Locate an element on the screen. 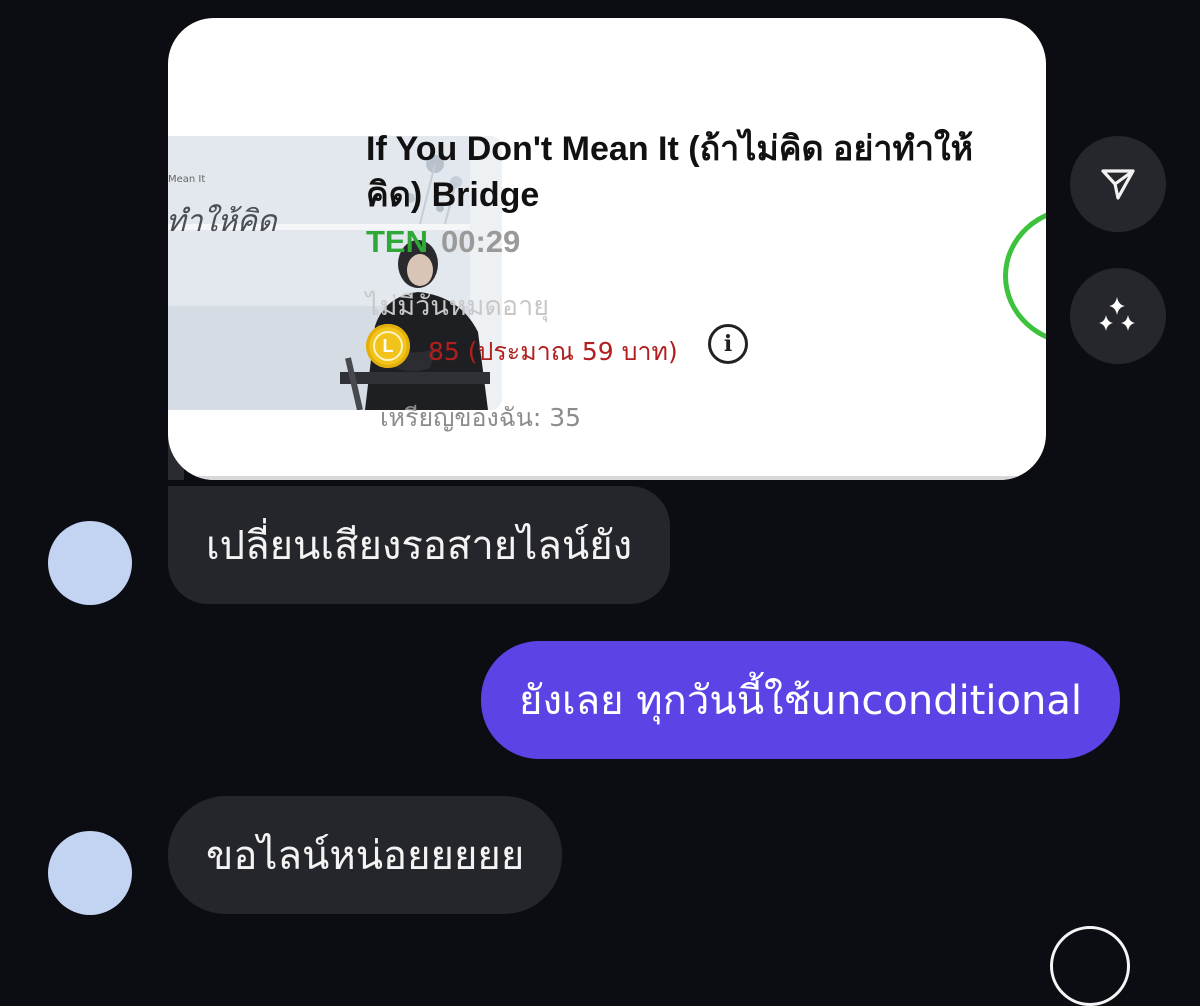 The image size is (1200, 1006). coin-icon: L is located at coordinates (388, 346).